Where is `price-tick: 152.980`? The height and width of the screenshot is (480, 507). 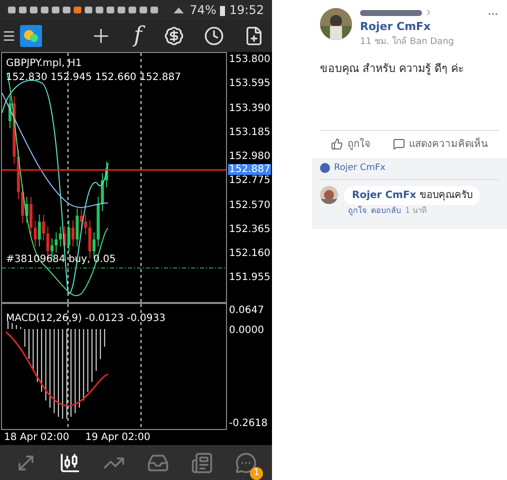 price-tick: 152.980 is located at coordinates (250, 157).